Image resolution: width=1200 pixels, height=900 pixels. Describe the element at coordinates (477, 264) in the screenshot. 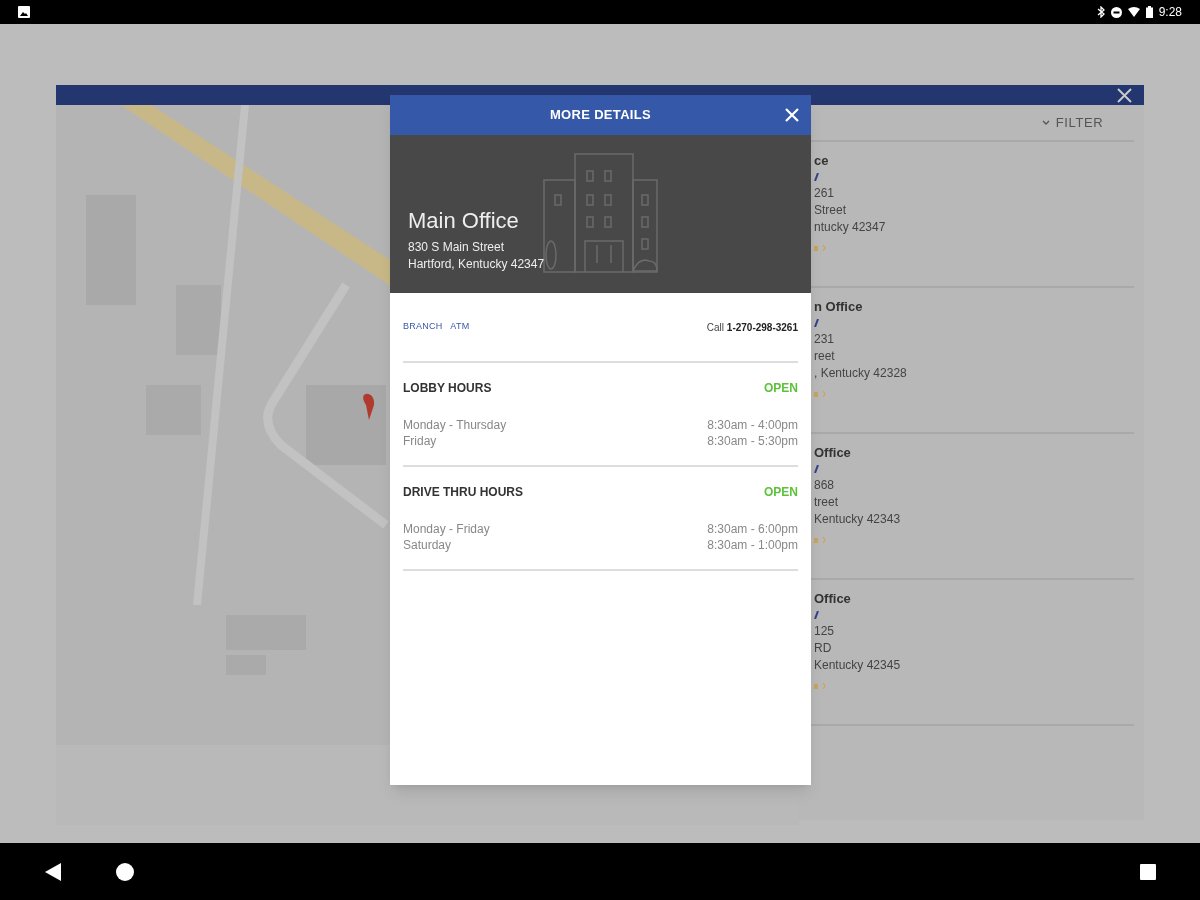

I see `address-line: Hartford, Kentucky 42347` at that location.